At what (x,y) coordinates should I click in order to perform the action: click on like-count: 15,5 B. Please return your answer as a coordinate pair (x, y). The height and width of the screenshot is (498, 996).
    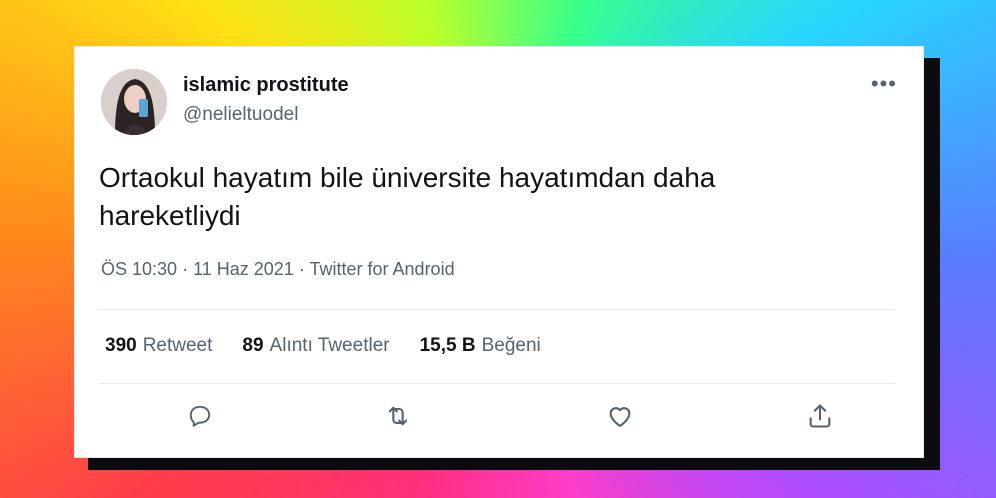
    Looking at the image, I should click on (447, 345).